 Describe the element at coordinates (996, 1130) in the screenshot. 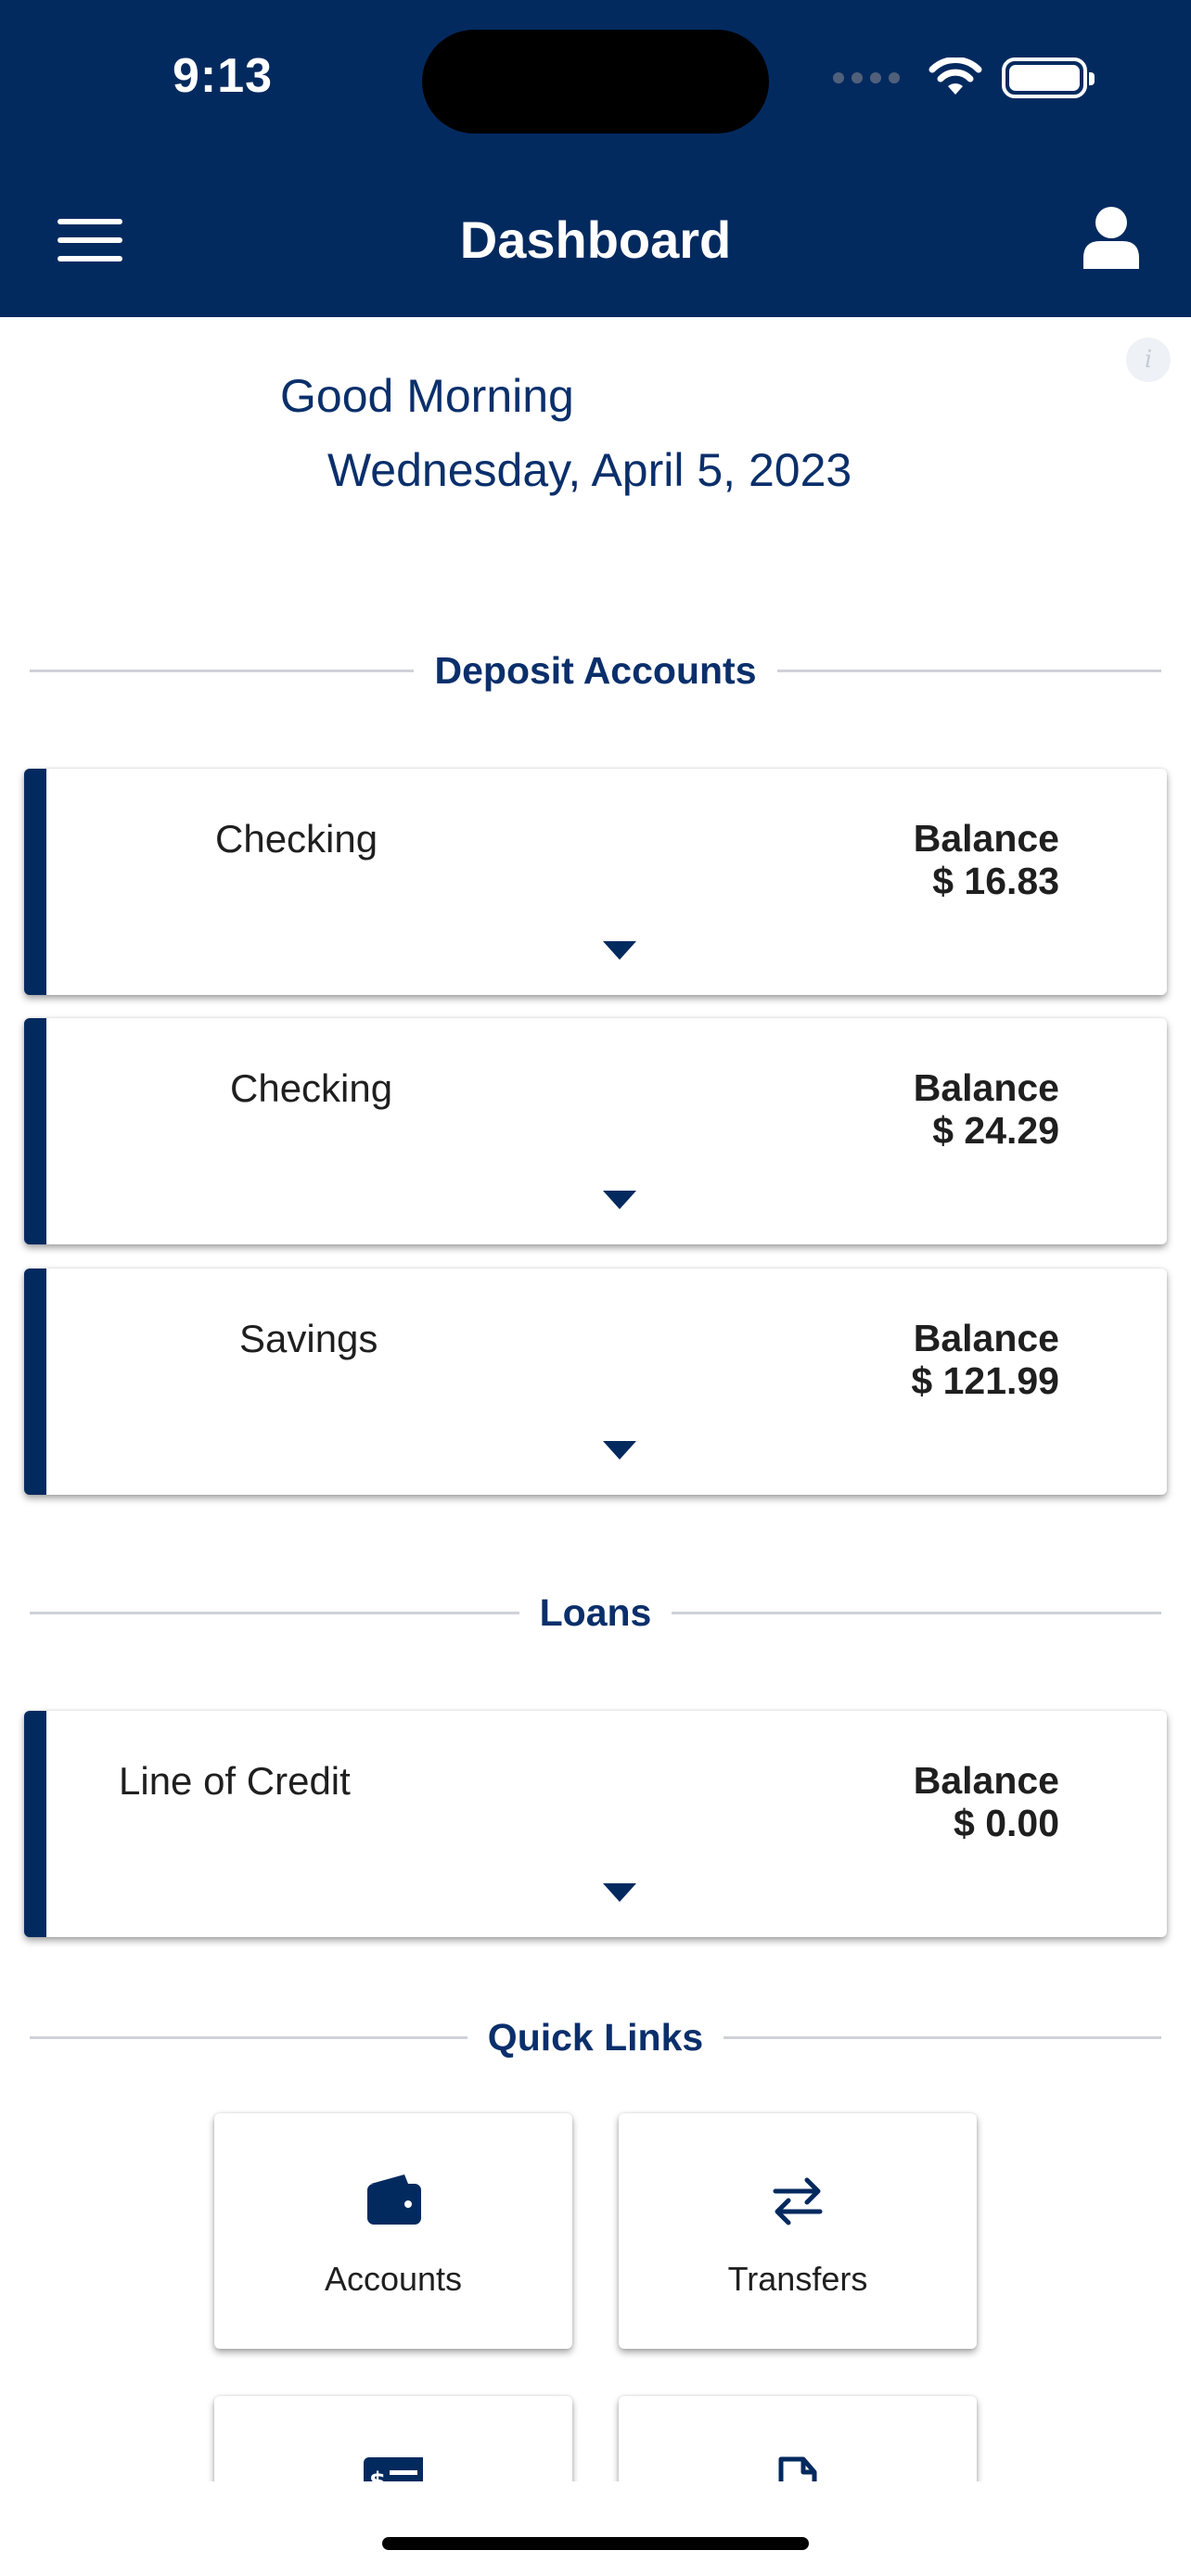

I see `balance-value: $ 24.29` at that location.